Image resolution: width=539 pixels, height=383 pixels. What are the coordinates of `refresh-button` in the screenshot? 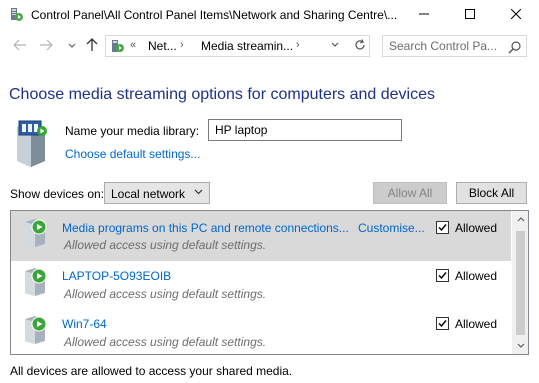 It's located at (360, 46).